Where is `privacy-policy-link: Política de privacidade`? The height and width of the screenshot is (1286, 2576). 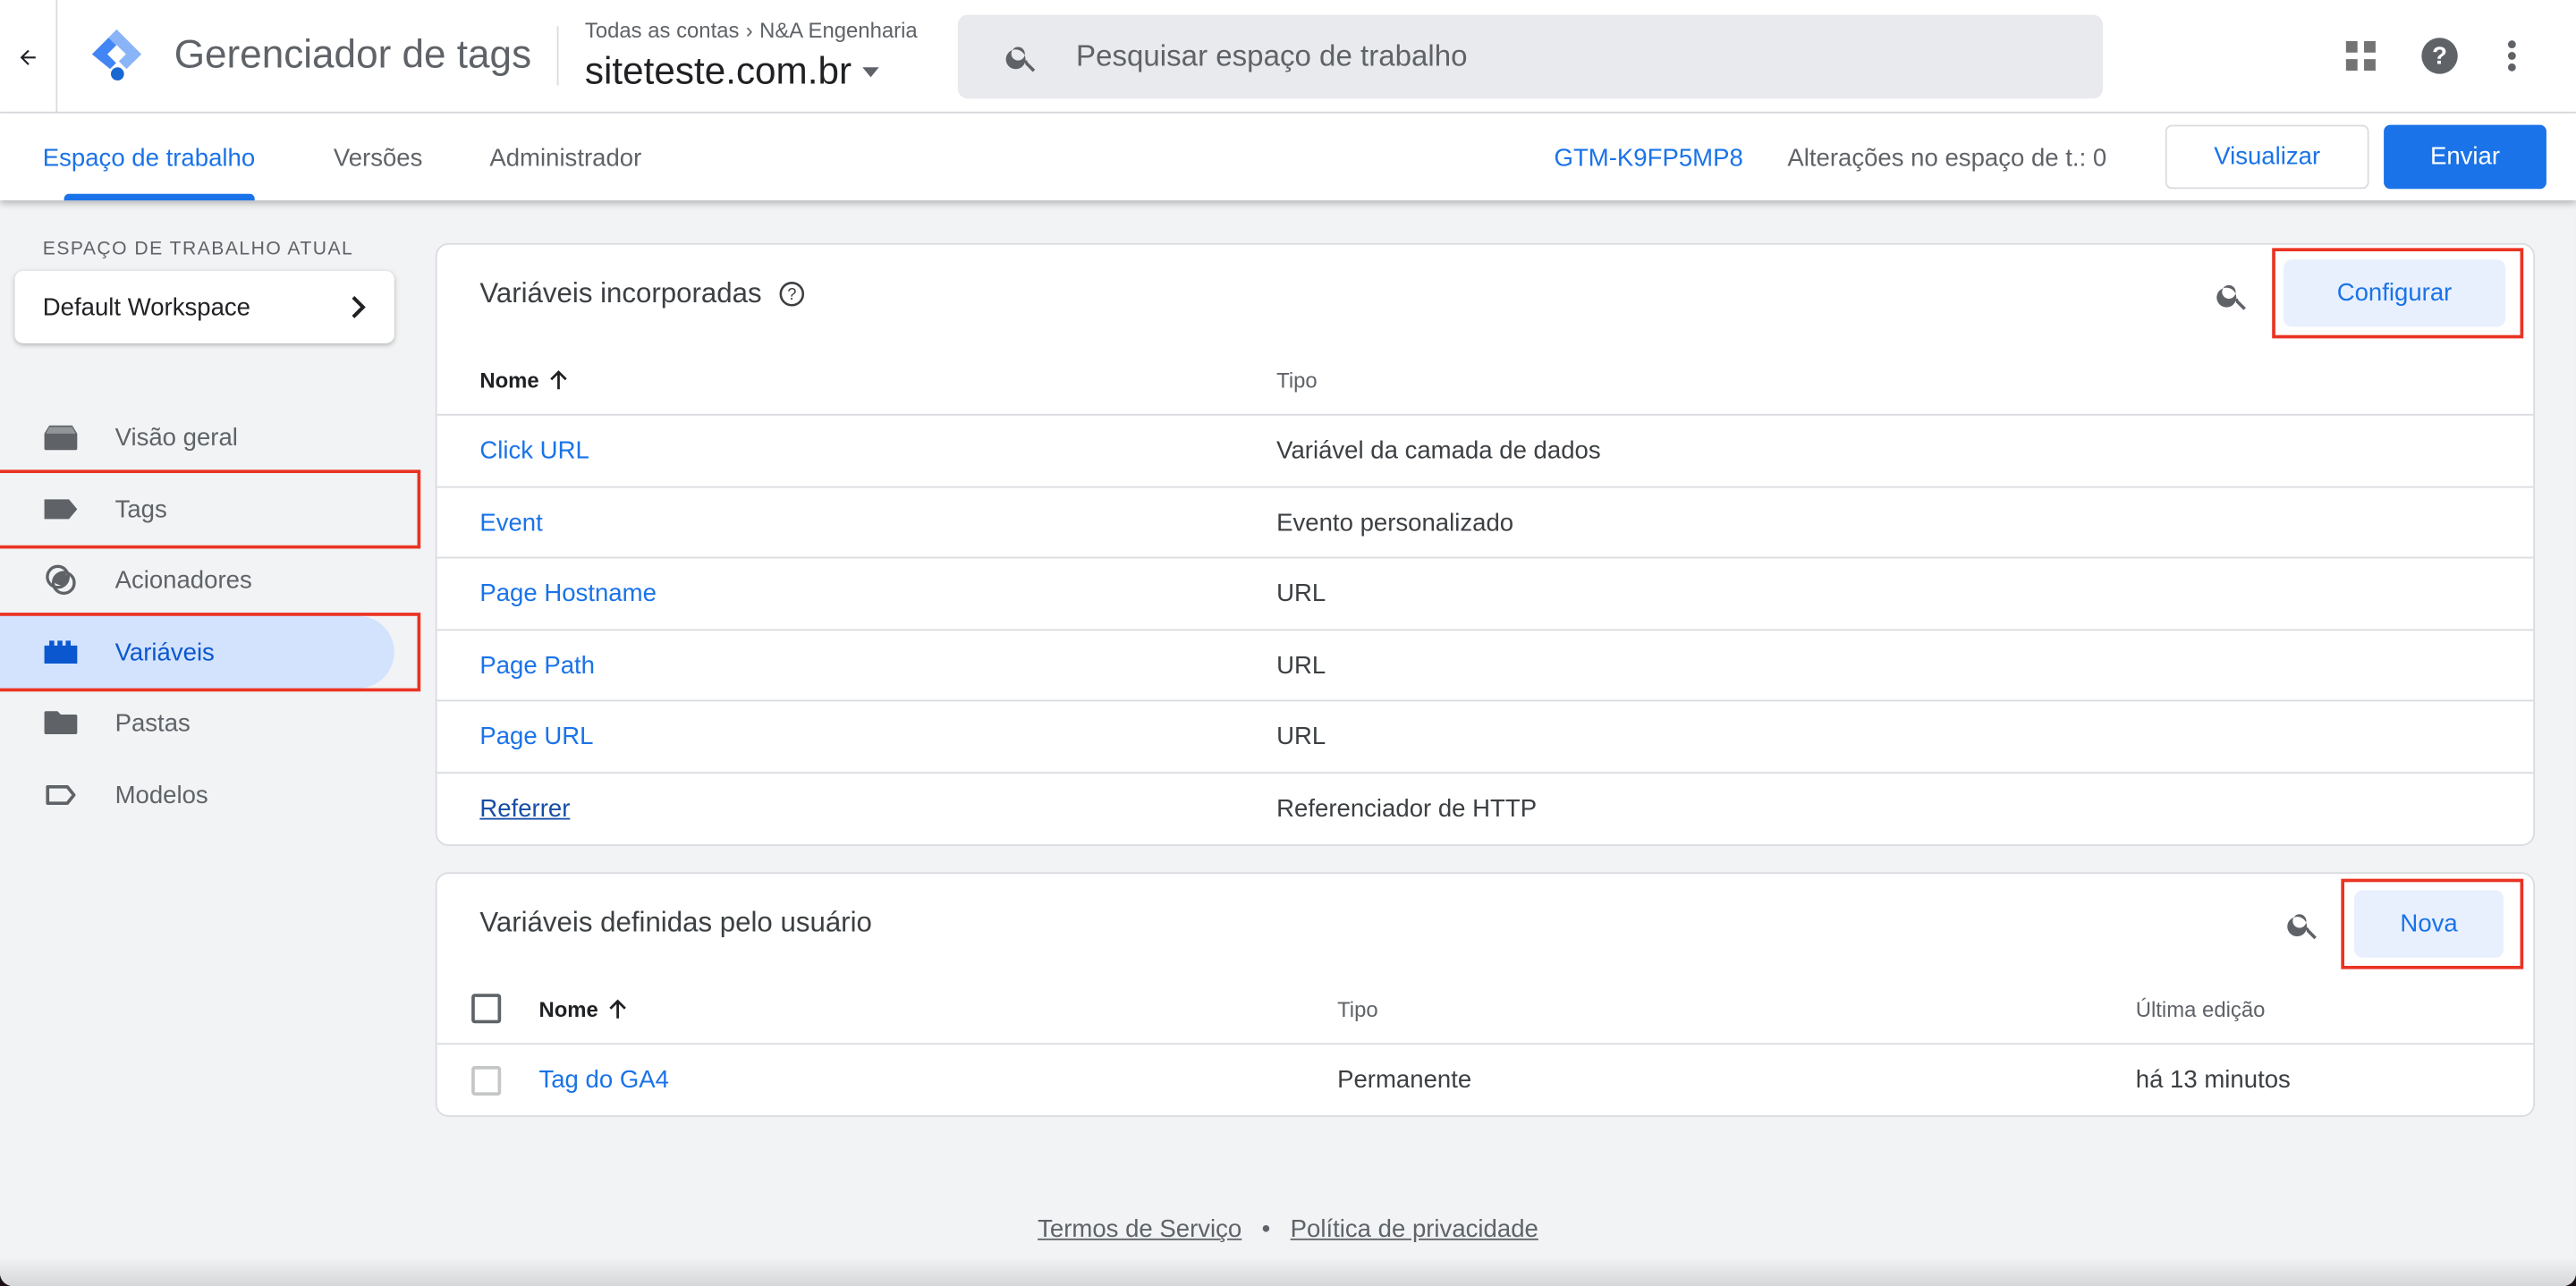
privacy-policy-link: Política de privacidade is located at coordinates (1414, 1229).